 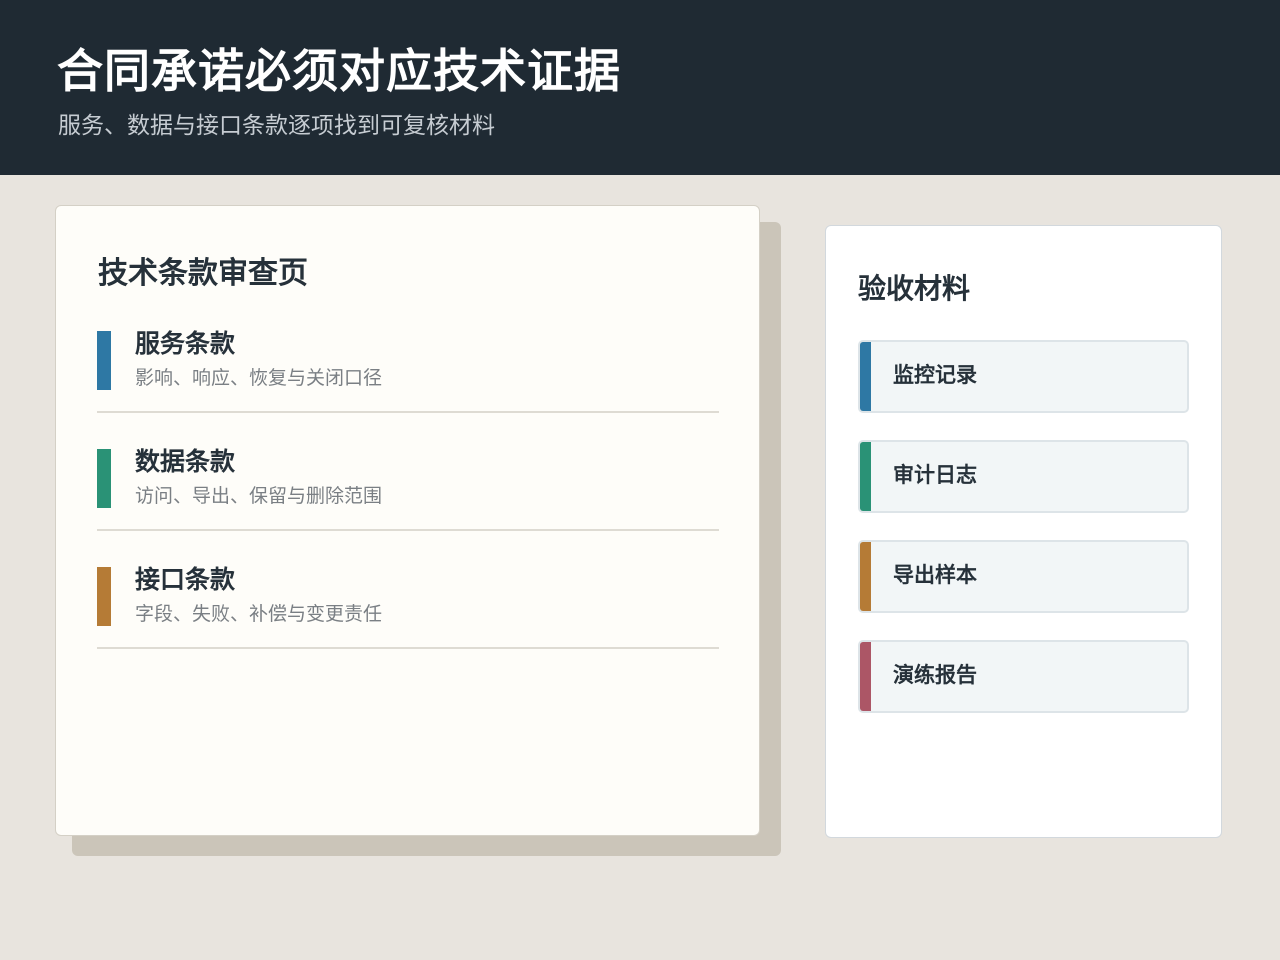 What do you see at coordinates (935, 675) in the screenshot?
I see `material-label: 演练报告` at bounding box center [935, 675].